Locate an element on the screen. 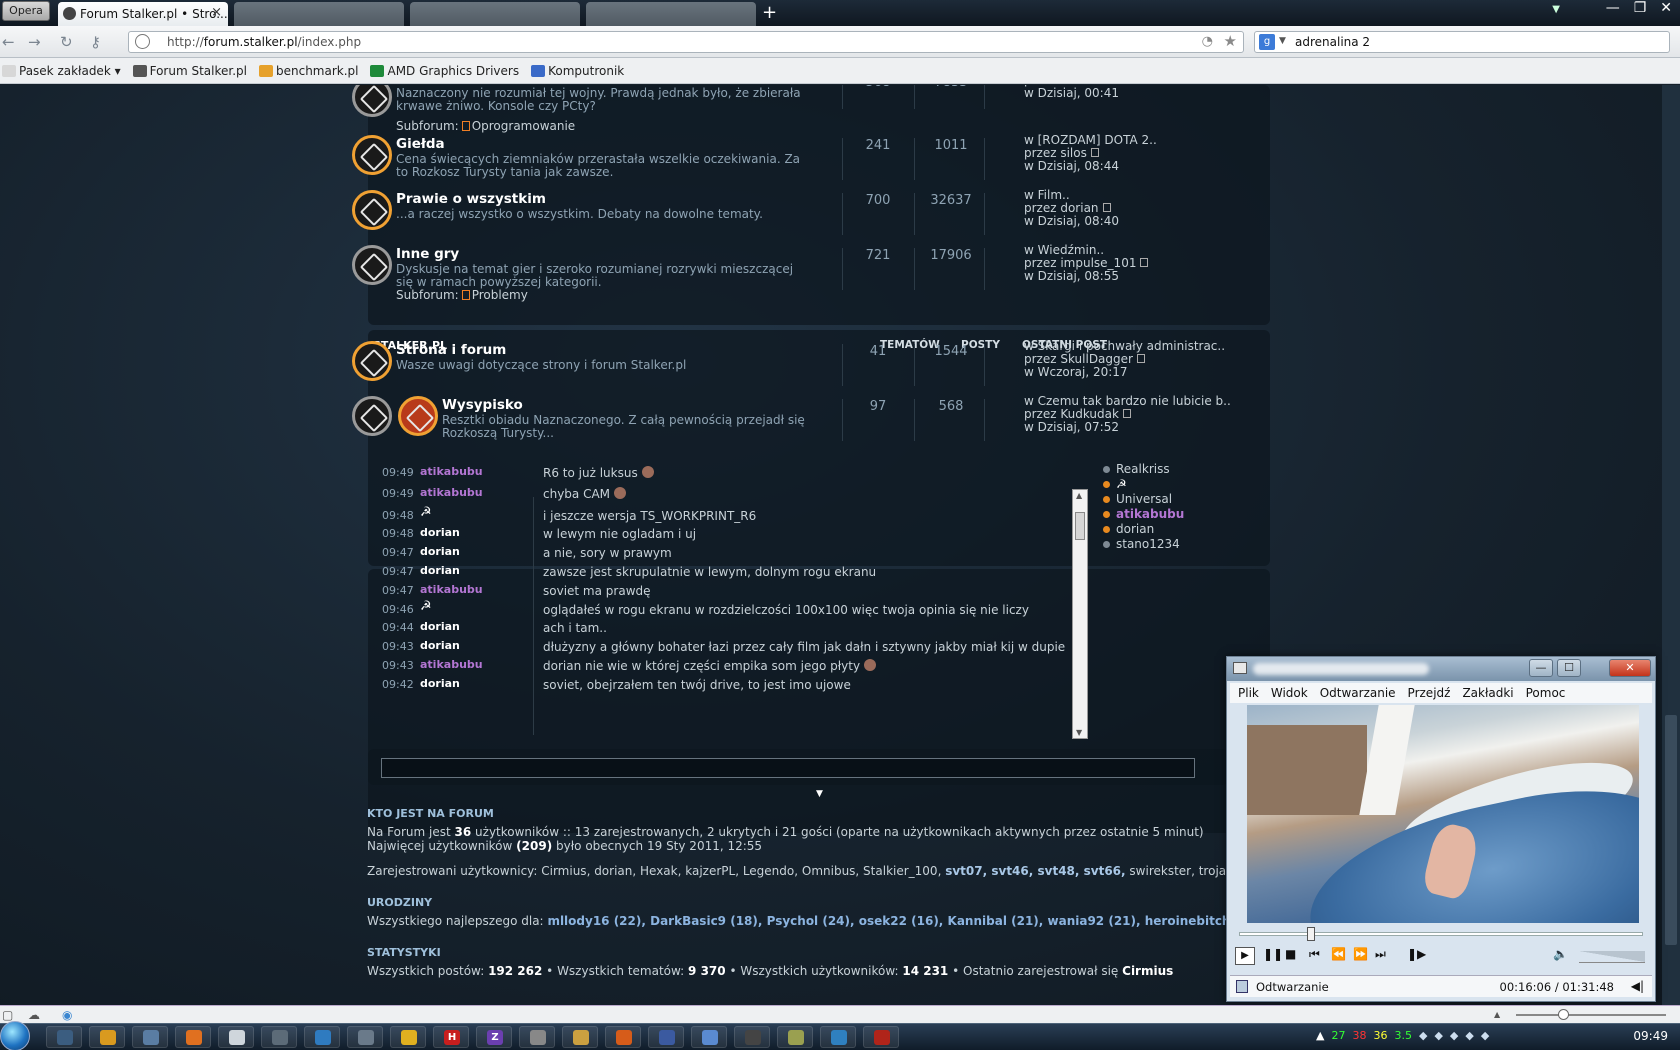 The height and width of the screenshot is (1050, 1680). last-post-author-text: przez dorian is located at coordinates (1061, 208).